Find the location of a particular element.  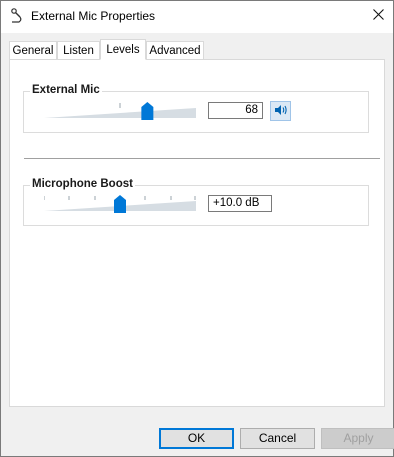

boost-label: Microphone Boost is located at coordinates (82, 184).